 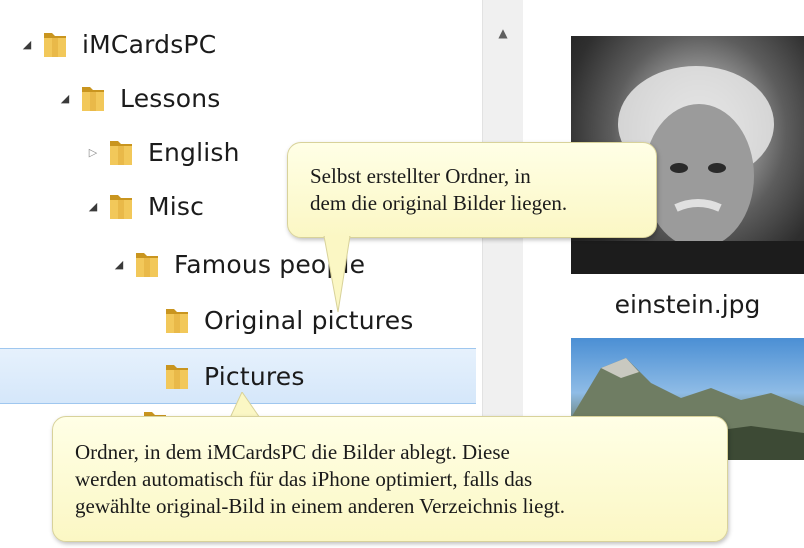 I want to click on tree-item-lessons: ◢ Lessons, so click(x=267, y=98).